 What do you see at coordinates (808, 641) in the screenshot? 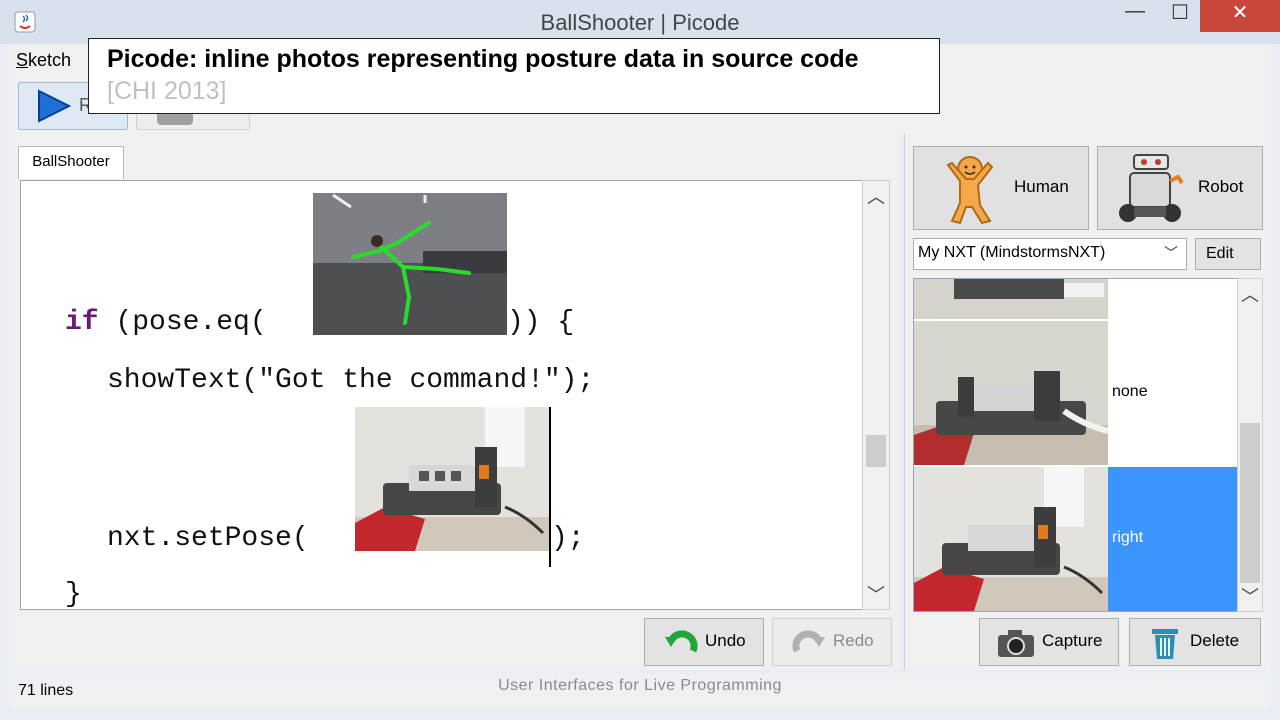
I see `redo-icon` at bounding box center [808, 641].